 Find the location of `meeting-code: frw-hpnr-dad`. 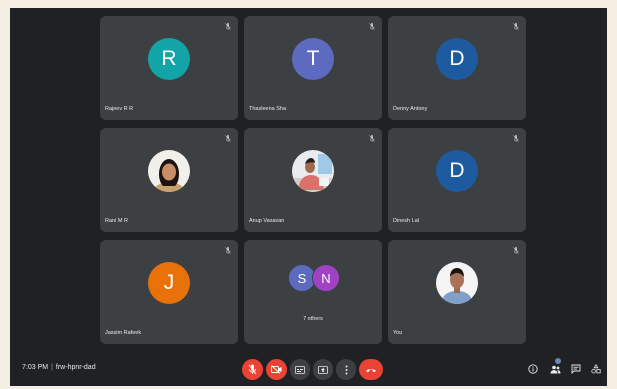

meeting-code: frw-hpnr-dad is located at coordinates (75, 367).